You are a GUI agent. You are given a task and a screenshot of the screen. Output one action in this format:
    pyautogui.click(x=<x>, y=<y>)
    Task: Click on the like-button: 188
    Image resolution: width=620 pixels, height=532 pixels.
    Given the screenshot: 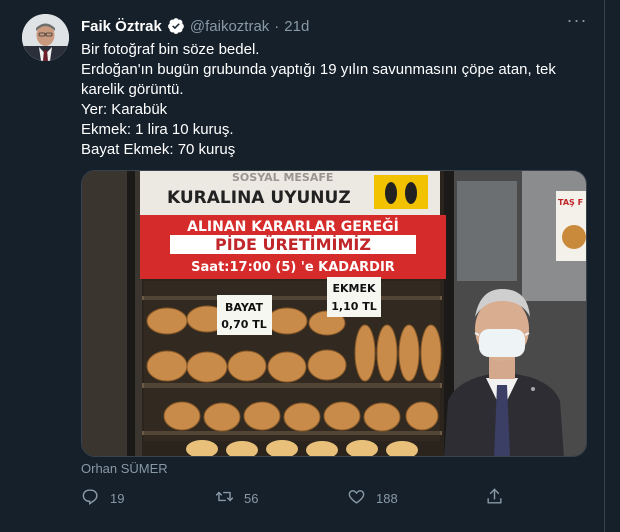 What is the action you would take?
    pyautogui.click(x=372, y=498)
    